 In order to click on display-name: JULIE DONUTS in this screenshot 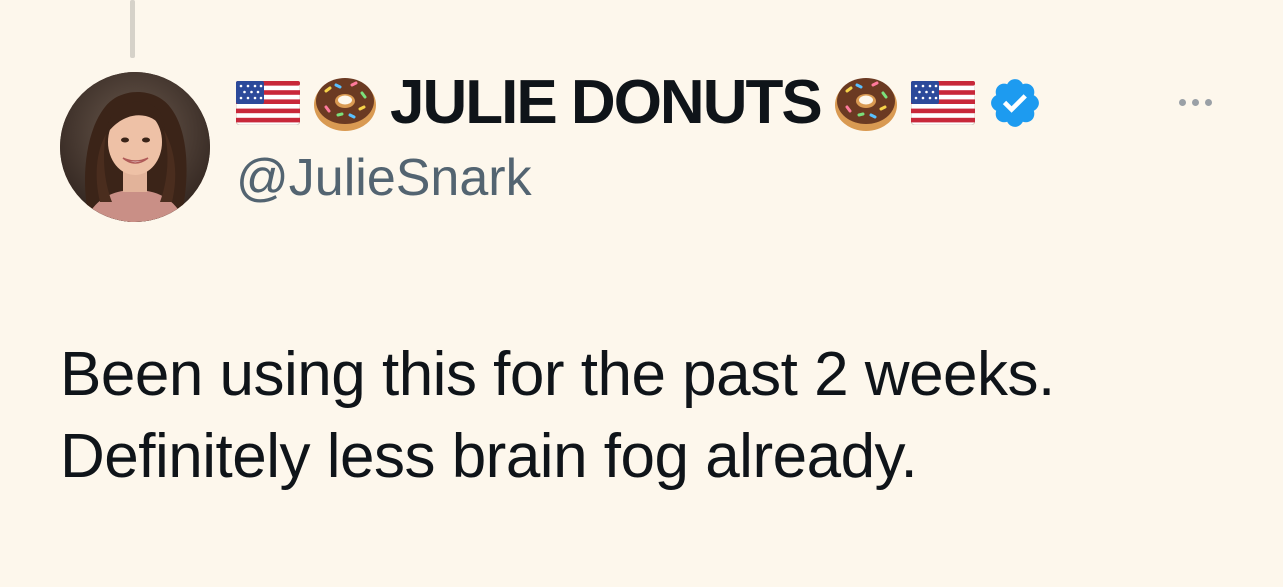, I will do `click(606, 103)`.